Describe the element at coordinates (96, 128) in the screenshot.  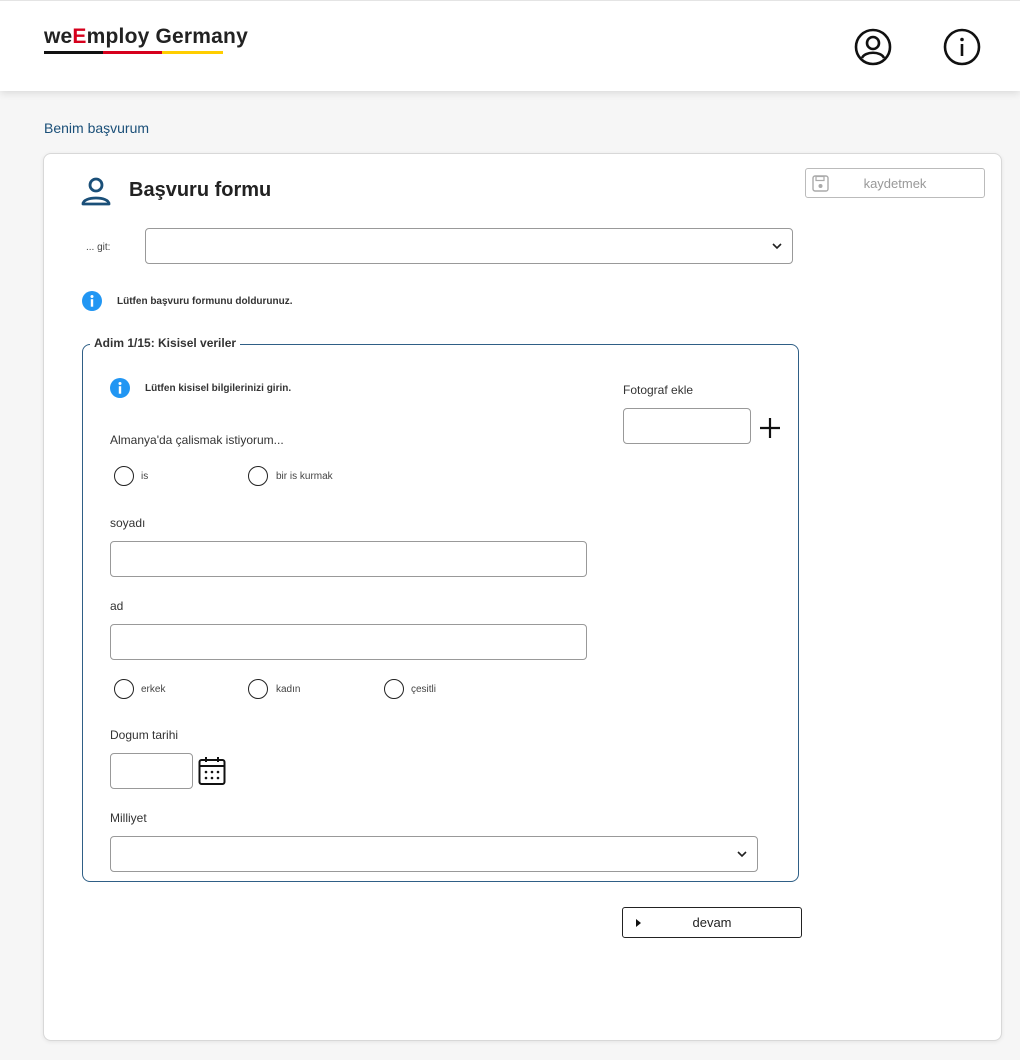
I see `breadcrumb-my-application: Benim başvurum` at that location.